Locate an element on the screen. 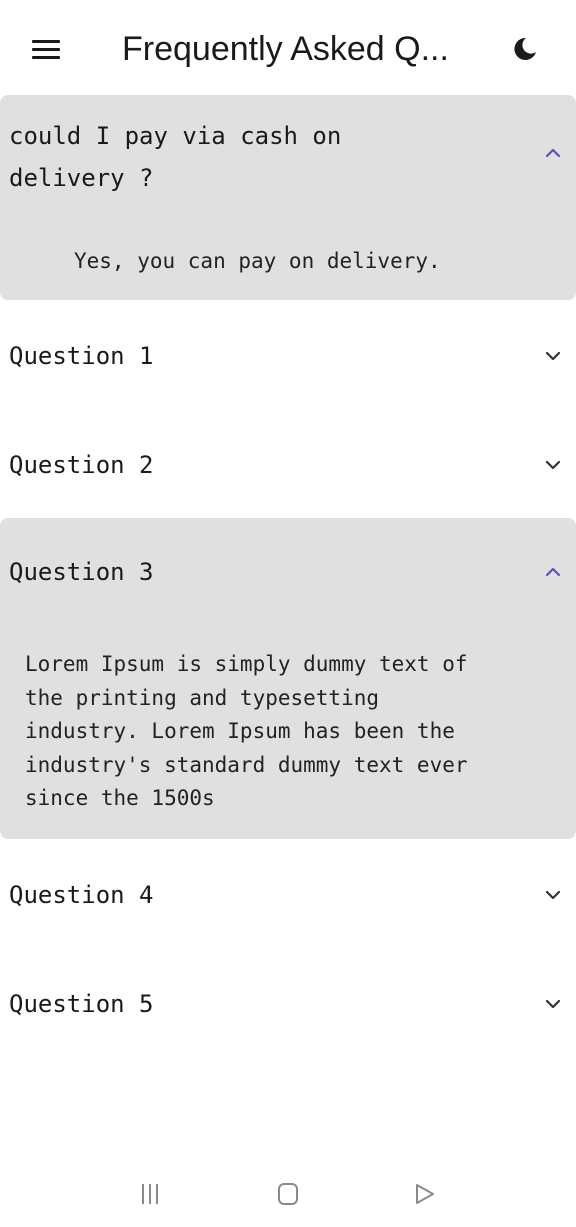  recent-apps-icon is located at coordinates (150, 1194).